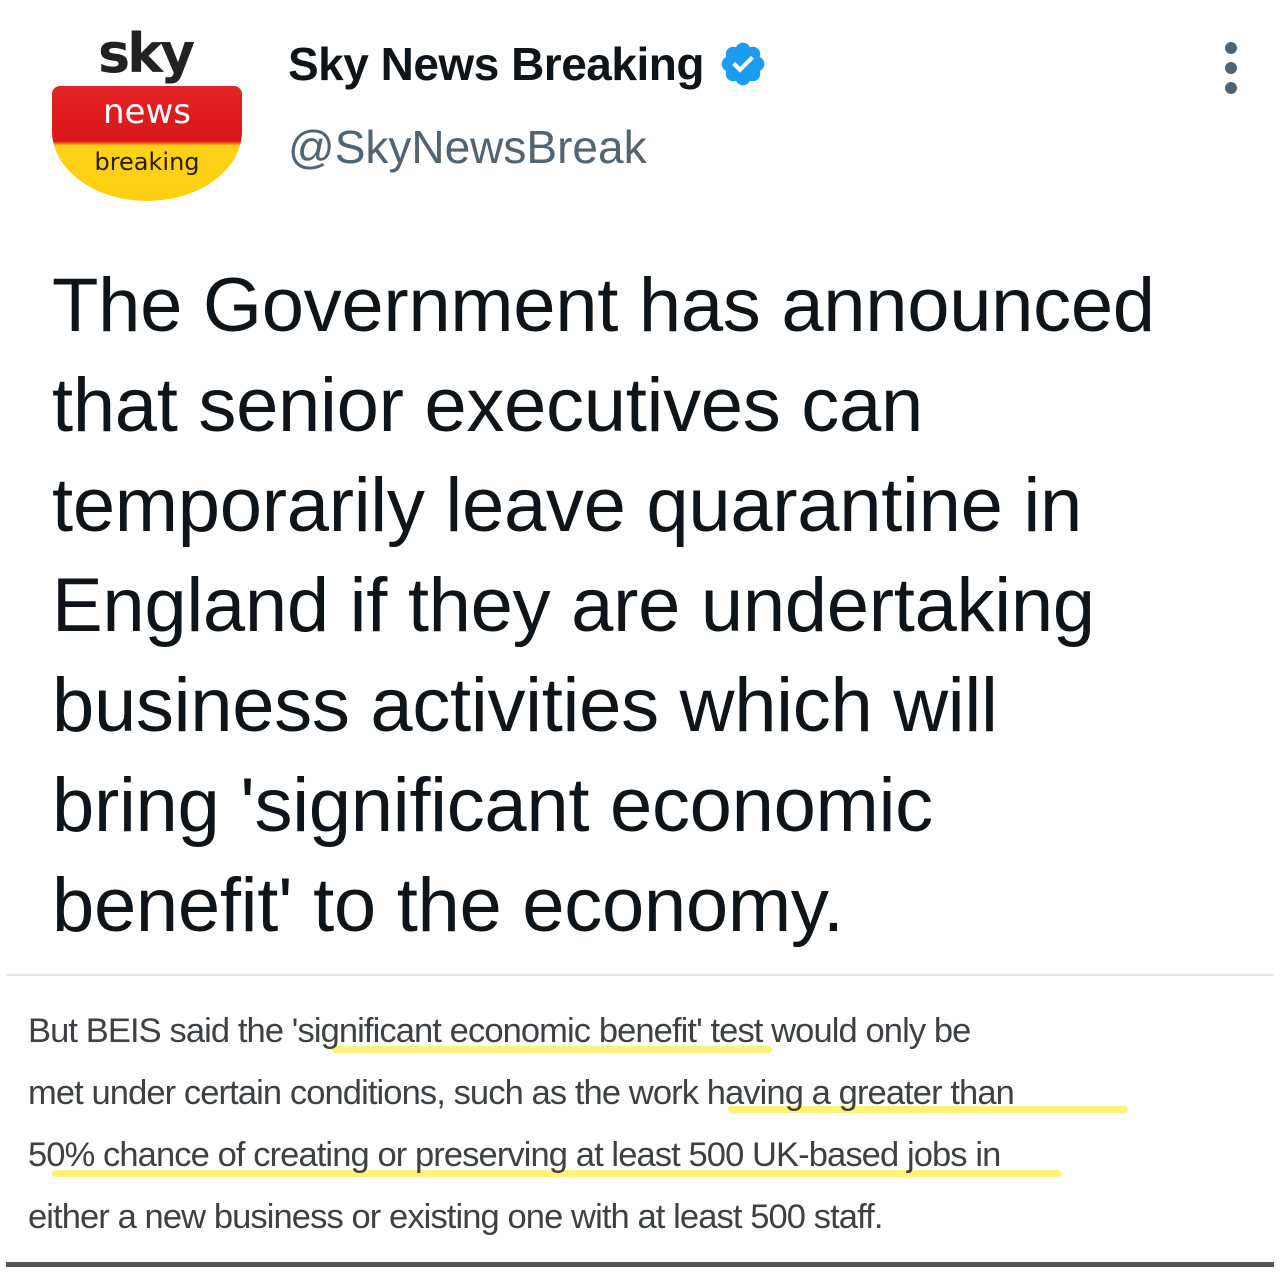 The width and height of the screenshot is (1280, 1280). I want to click on user-handle: @SkyNewsBreak, so click(467, 147).